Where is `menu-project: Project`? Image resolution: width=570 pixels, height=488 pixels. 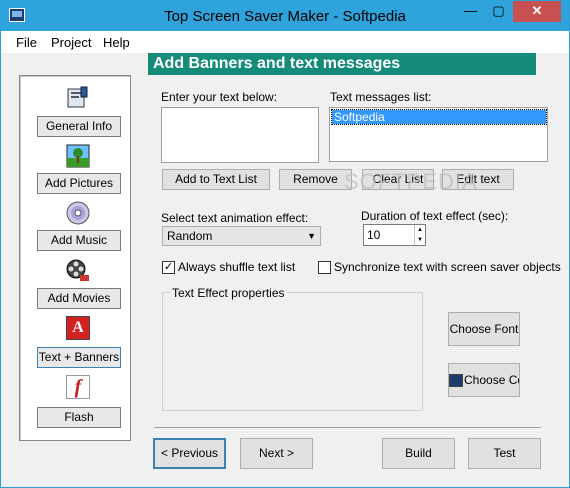
menu-project: Project is located at coordinates (71, 42).